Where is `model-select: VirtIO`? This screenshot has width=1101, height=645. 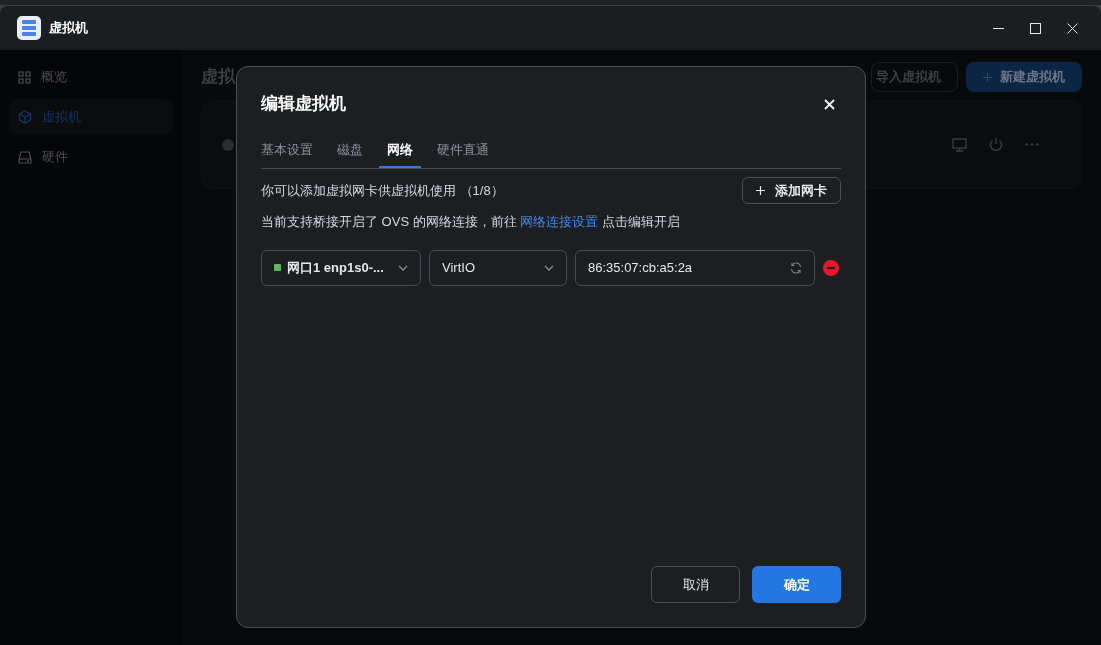
model-select: VirtIO is located at coordinates (498, 267).